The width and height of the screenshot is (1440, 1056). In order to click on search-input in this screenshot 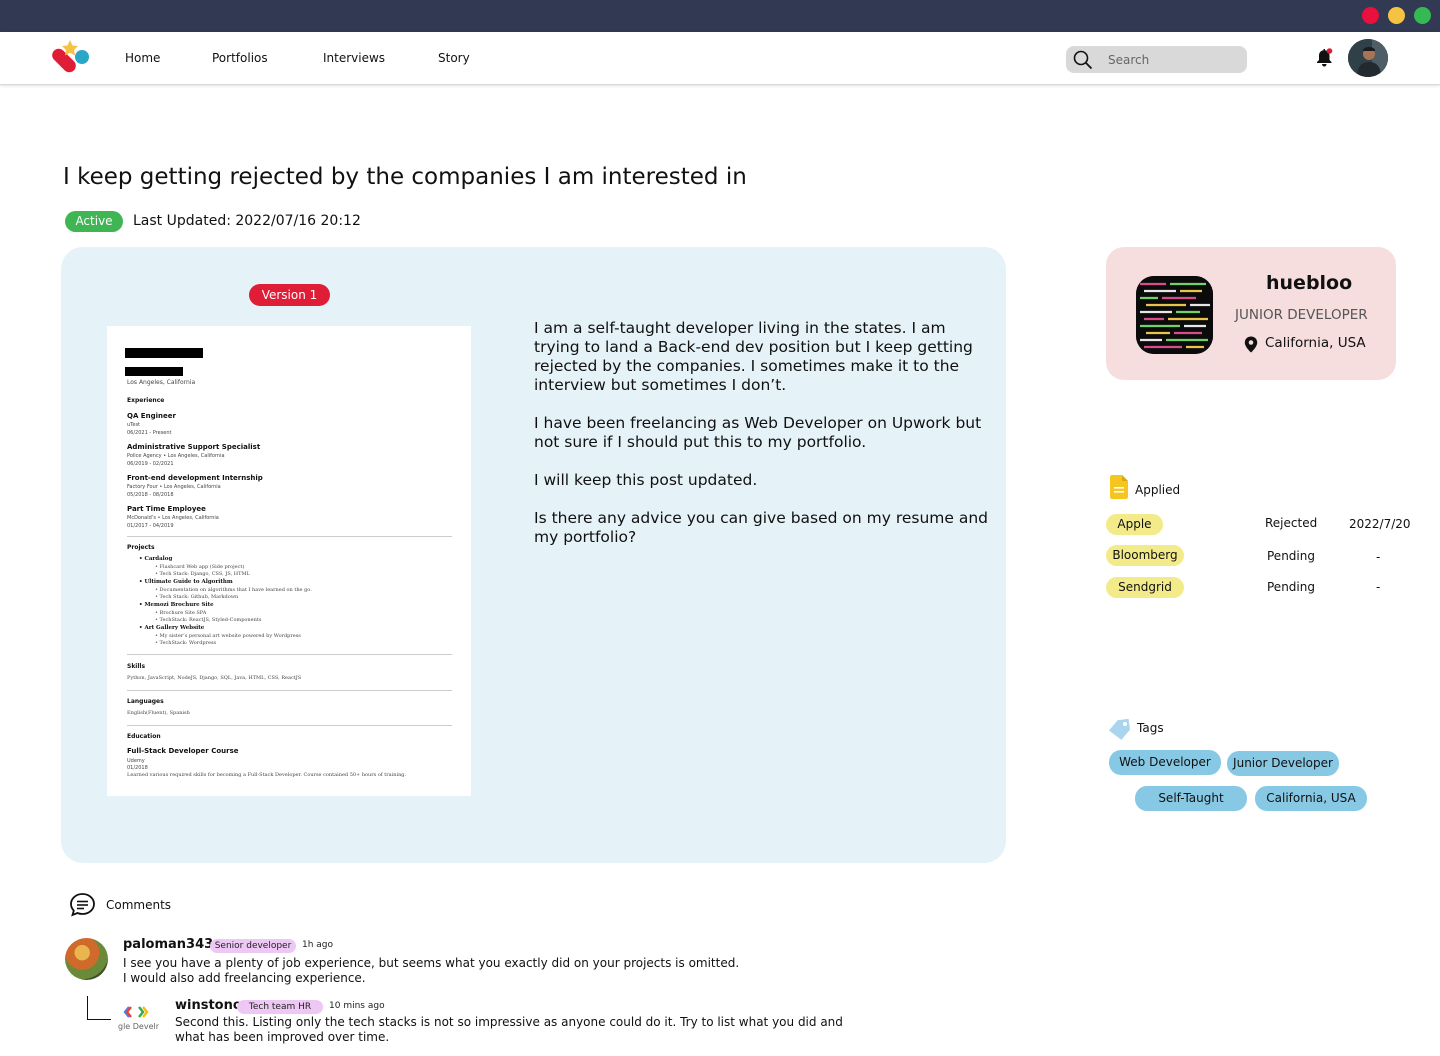, I will do `click(1173, 60)`.